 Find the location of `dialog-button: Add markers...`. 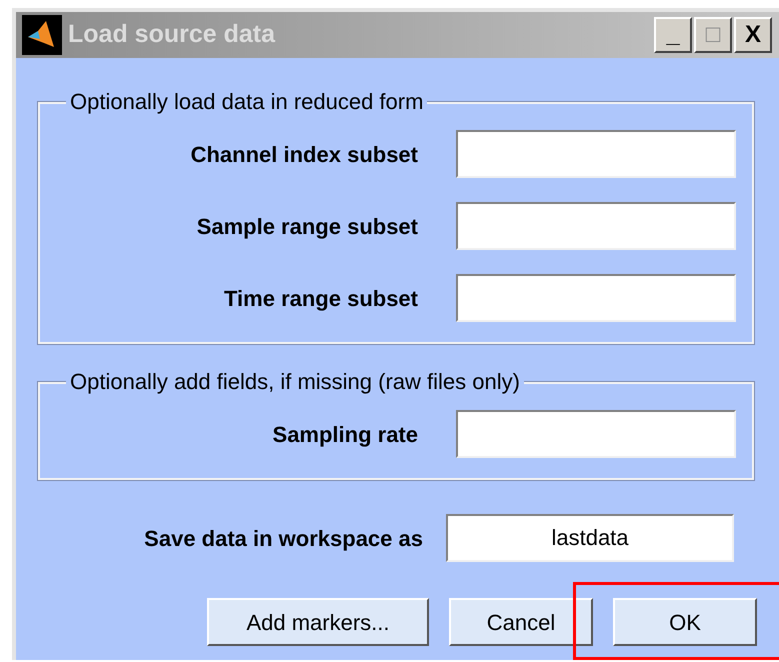

dialog-button: Add markers... is located at coordinates (318, 622).